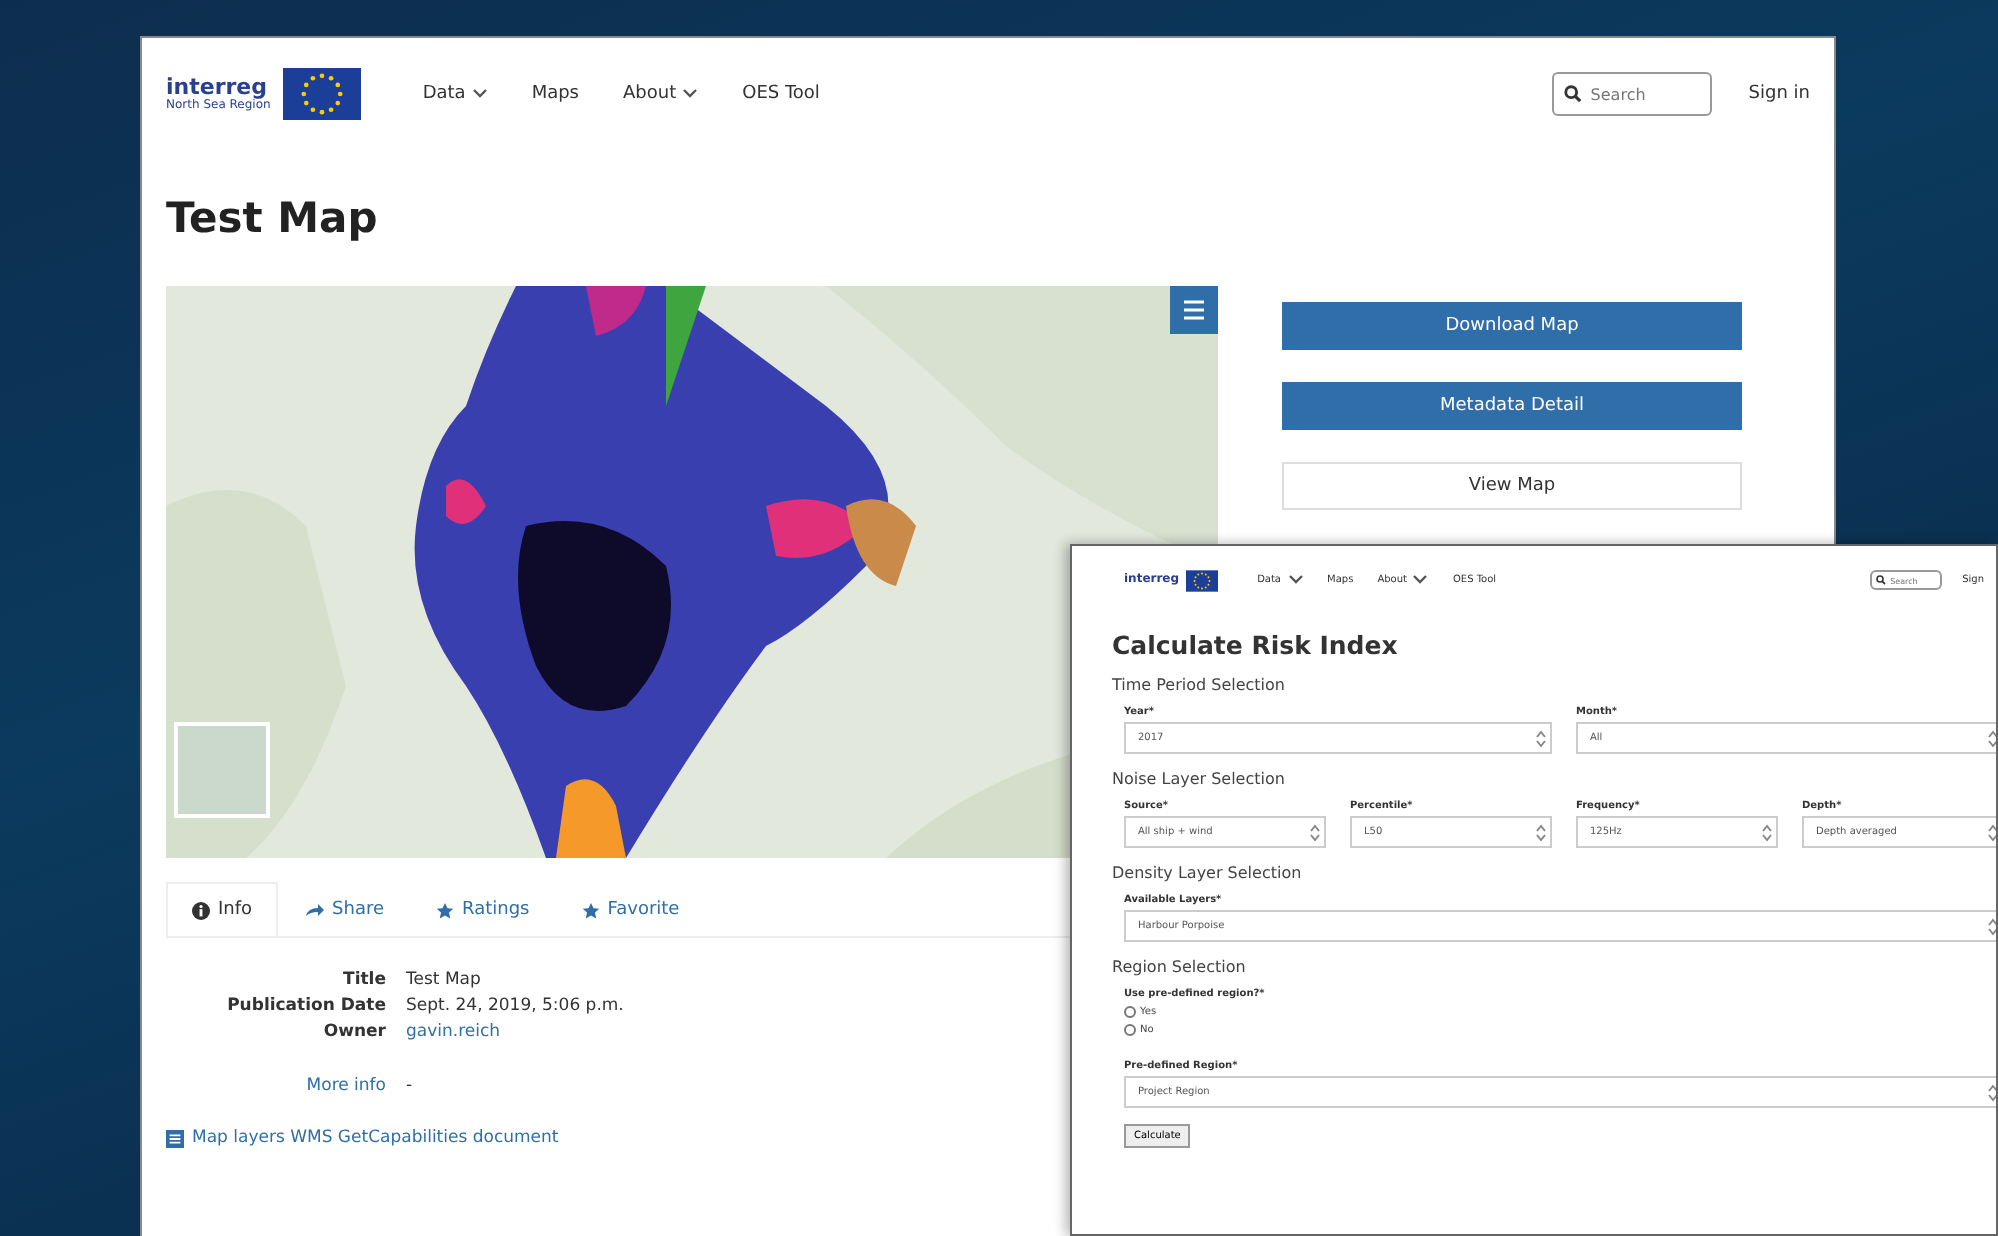 The width and height of the screenshot is (1998, 1236). I want to click on info-label: Title, so click(363, 980).